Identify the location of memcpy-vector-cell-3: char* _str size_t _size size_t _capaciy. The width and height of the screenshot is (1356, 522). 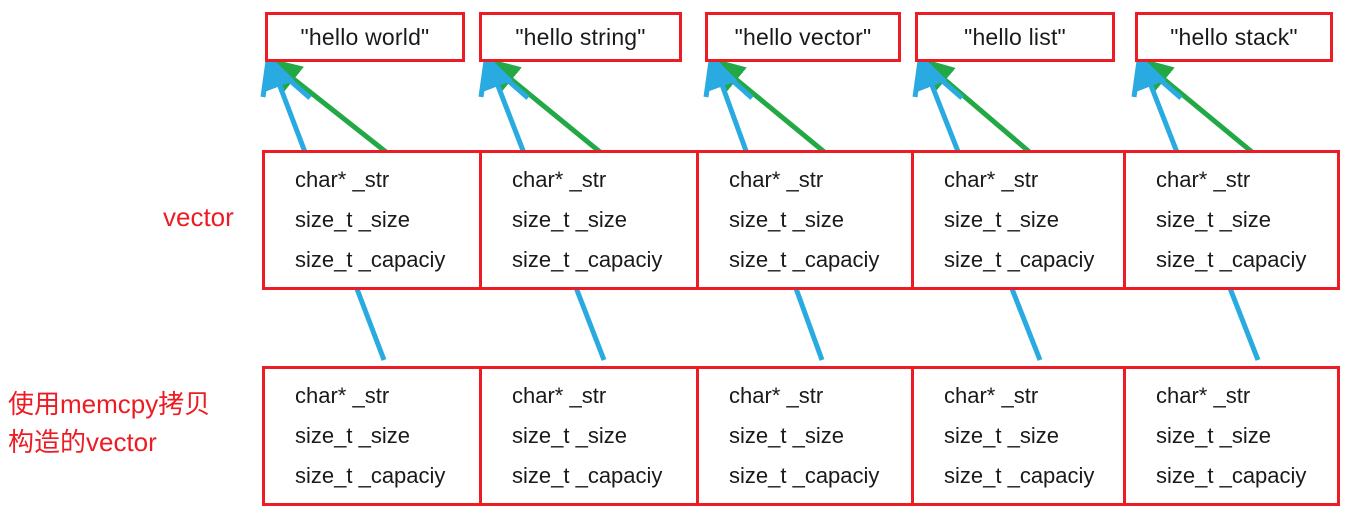
(1020, 436).